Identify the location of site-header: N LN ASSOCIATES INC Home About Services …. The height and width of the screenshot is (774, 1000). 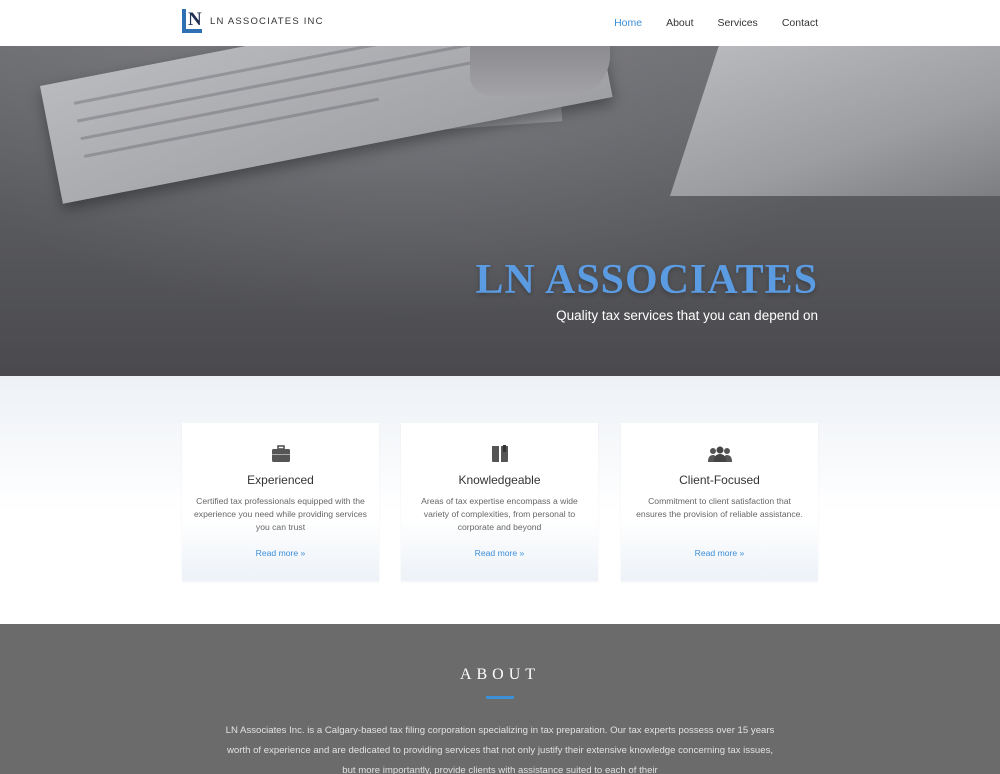
(500, 23).